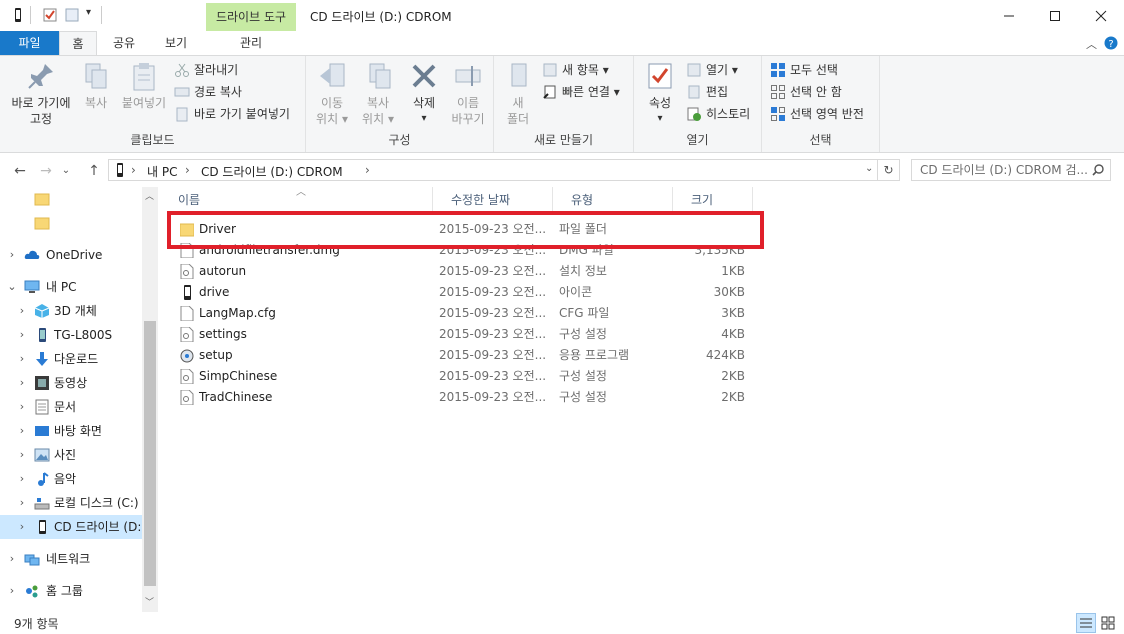 Image resolution: width=1124 pixels, height=634 pixels. What do you see at coordinates (469, 355) in the screenshot?
I see `file-row: setup 2015-09-23 오전... 응용 프로그램 424KB` at bounding box center [469, 355].